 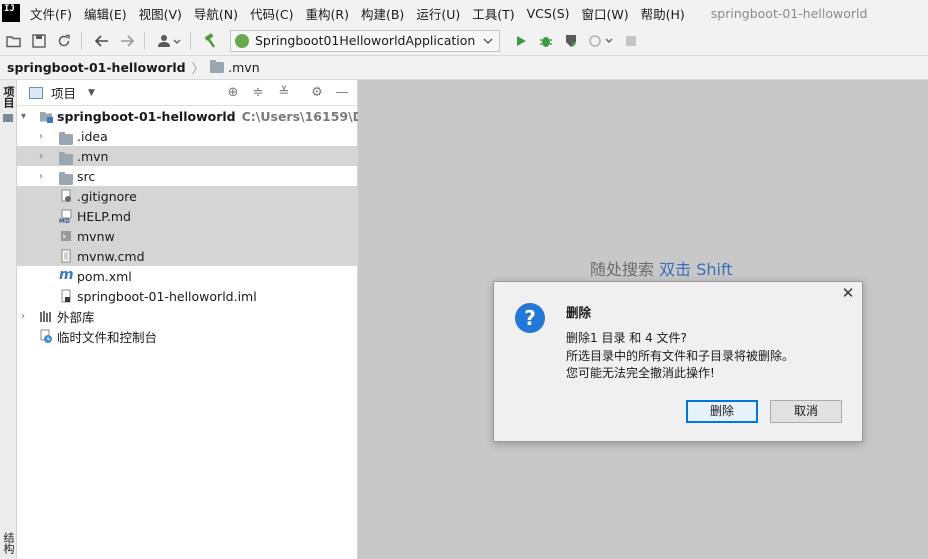 I want to click on scratch-console-icon, so click(x=46, y=336).